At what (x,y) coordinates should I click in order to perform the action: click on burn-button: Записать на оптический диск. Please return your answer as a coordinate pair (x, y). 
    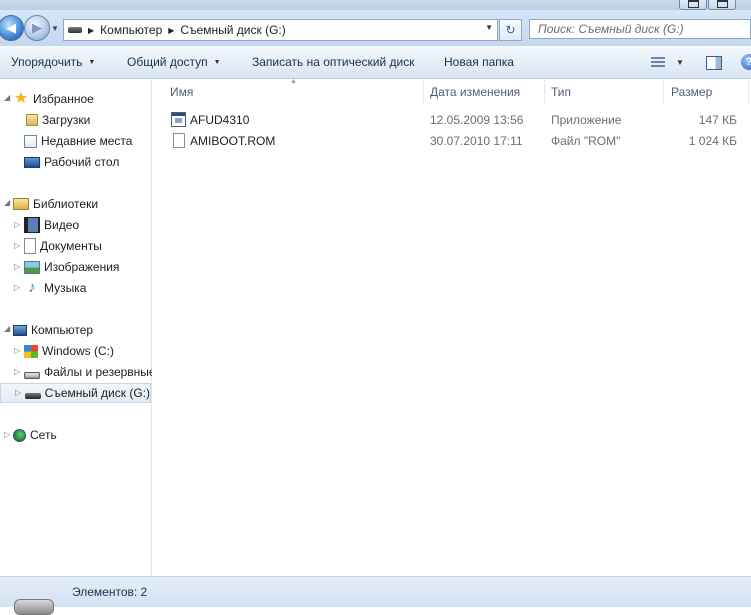
    Looking at the image, I should click on (333, 62).